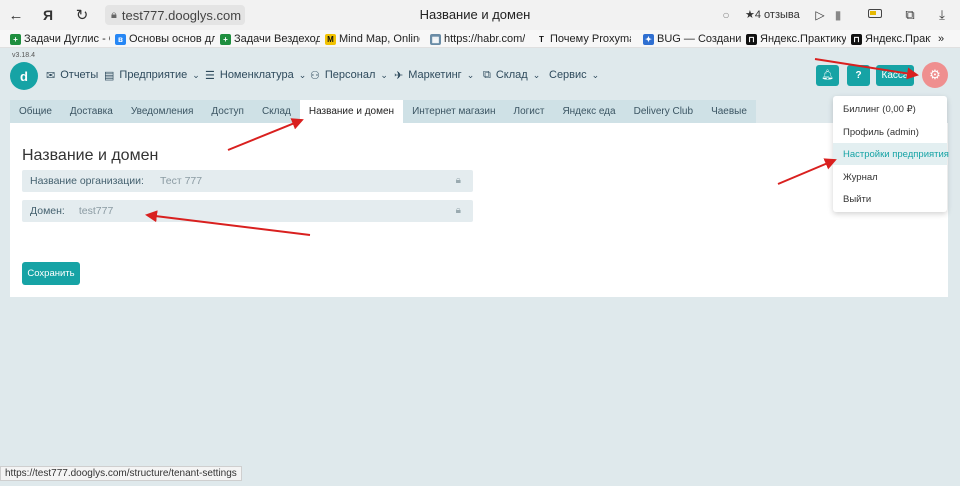 This screenshot has height=486, width=960. What do you see at coordinates (875, 13) in the screenshot?
I see `battery-icon` at bounding box center [875, 13].